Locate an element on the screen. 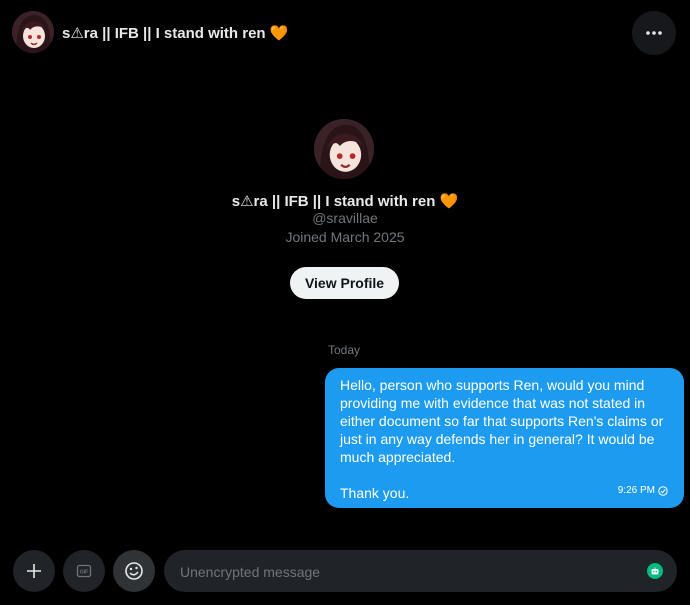 Image resolution: width=690 pixels, height=605 pixels. gif-icon: GIF is located at coordinates (84, 571).